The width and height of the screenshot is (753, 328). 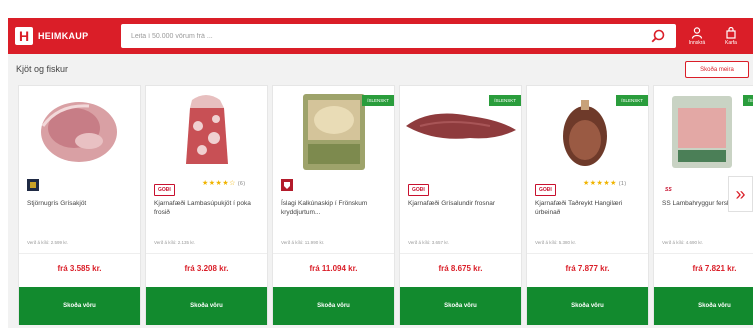 I want to click on rating-count: (6), so click(x=241, y=184).